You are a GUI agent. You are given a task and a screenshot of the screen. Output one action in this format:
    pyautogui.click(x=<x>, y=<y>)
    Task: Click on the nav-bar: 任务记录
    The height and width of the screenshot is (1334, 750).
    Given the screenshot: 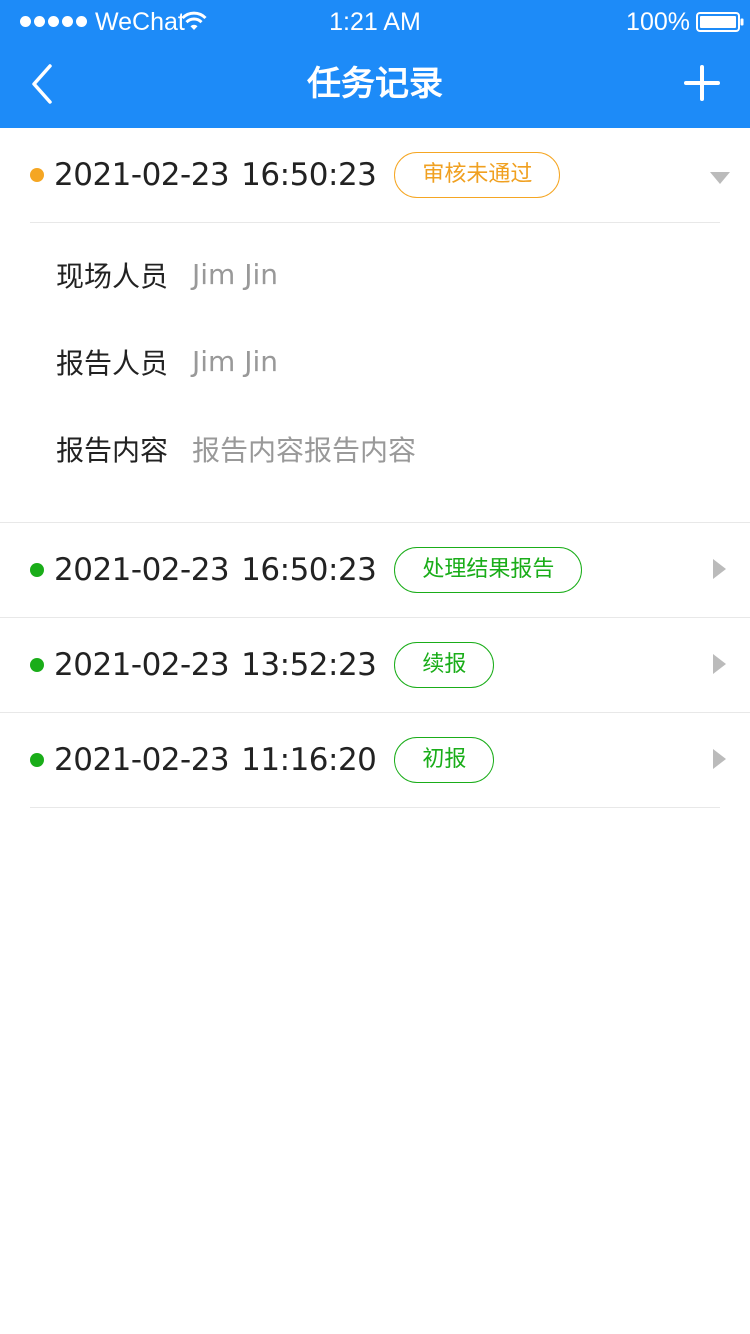 What is the action you would take?
    pyautogui.click(x=375, y=86)
    